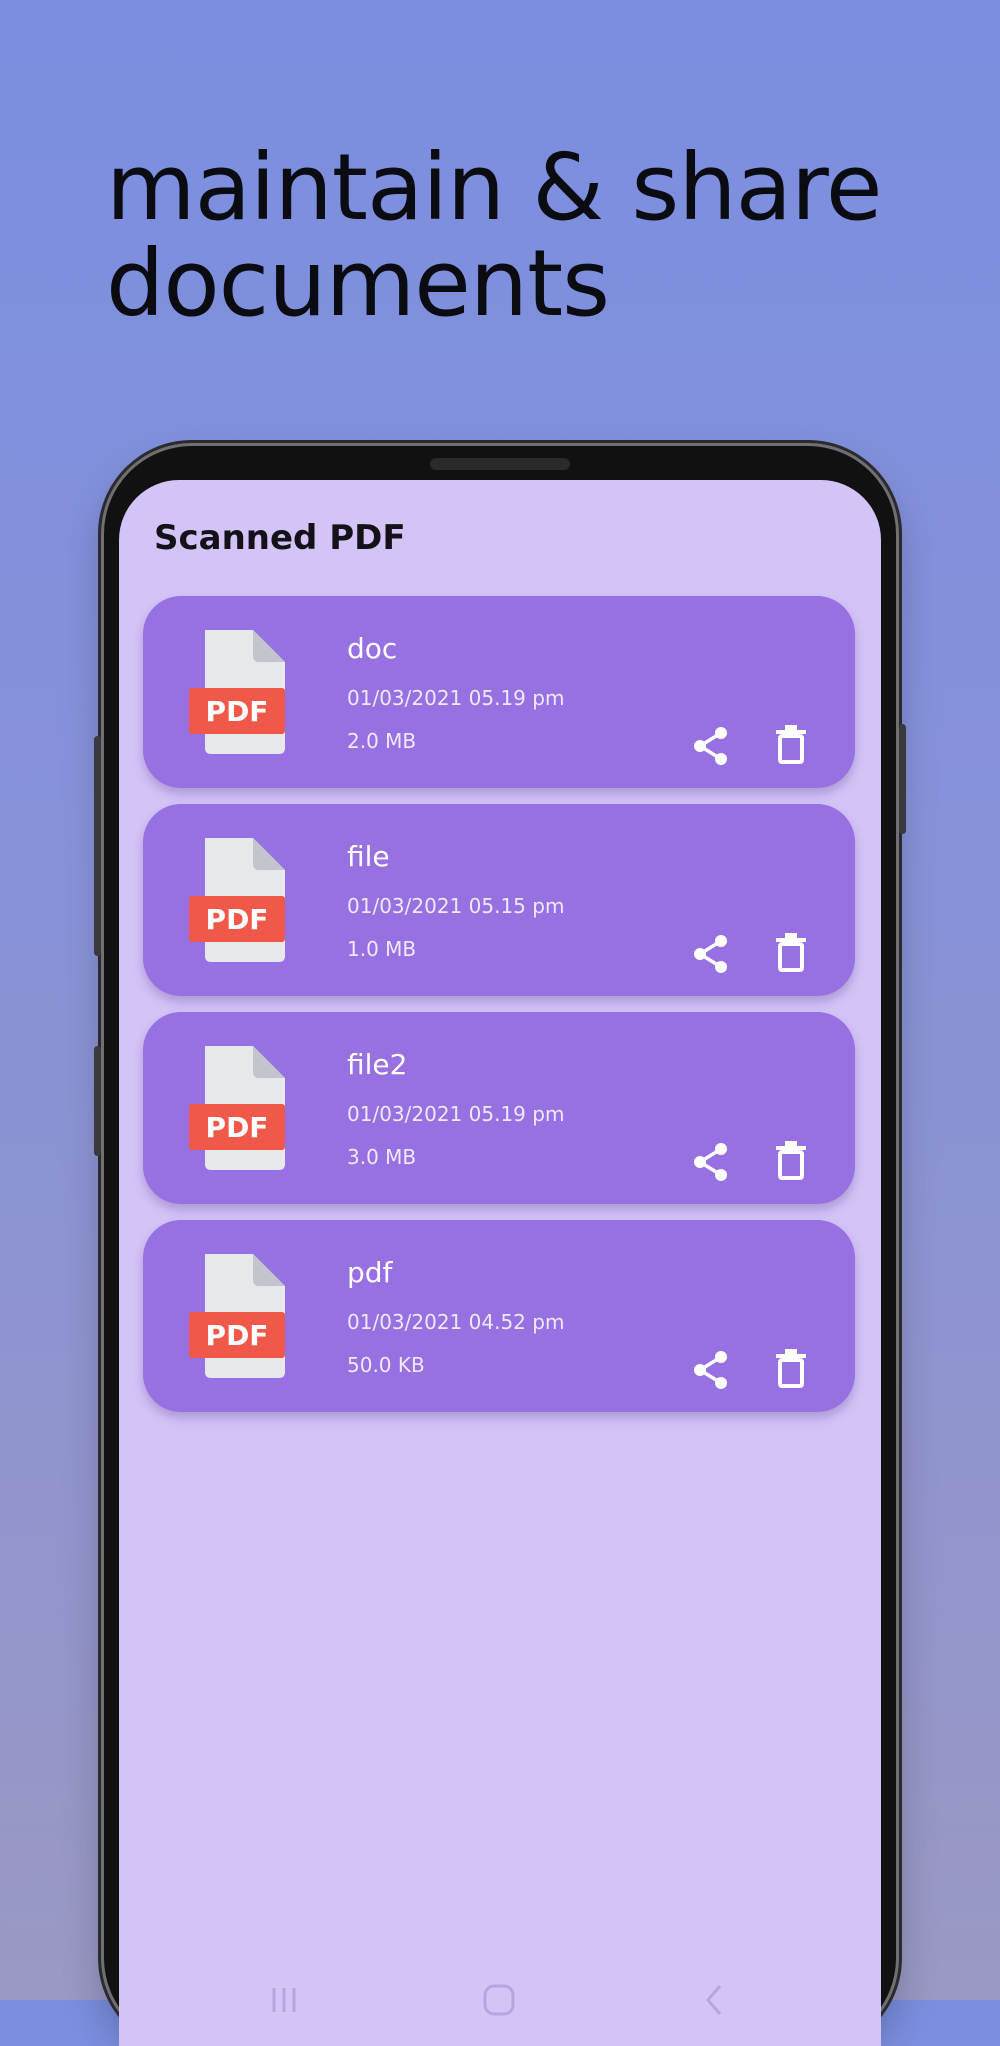  I want to click on earpiece-speaker, so click(500, 464).